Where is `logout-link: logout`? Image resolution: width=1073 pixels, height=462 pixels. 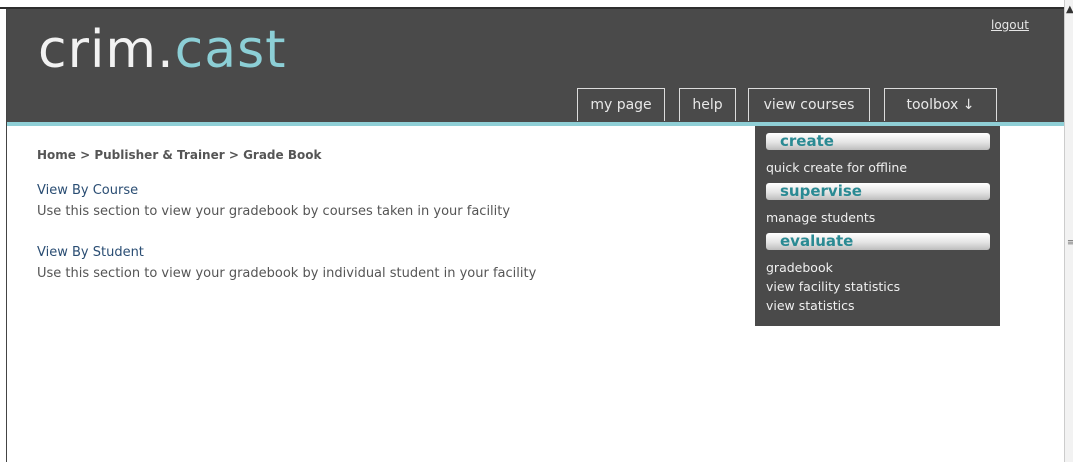 logout-link: logout is located at coordinates (1010, 25).